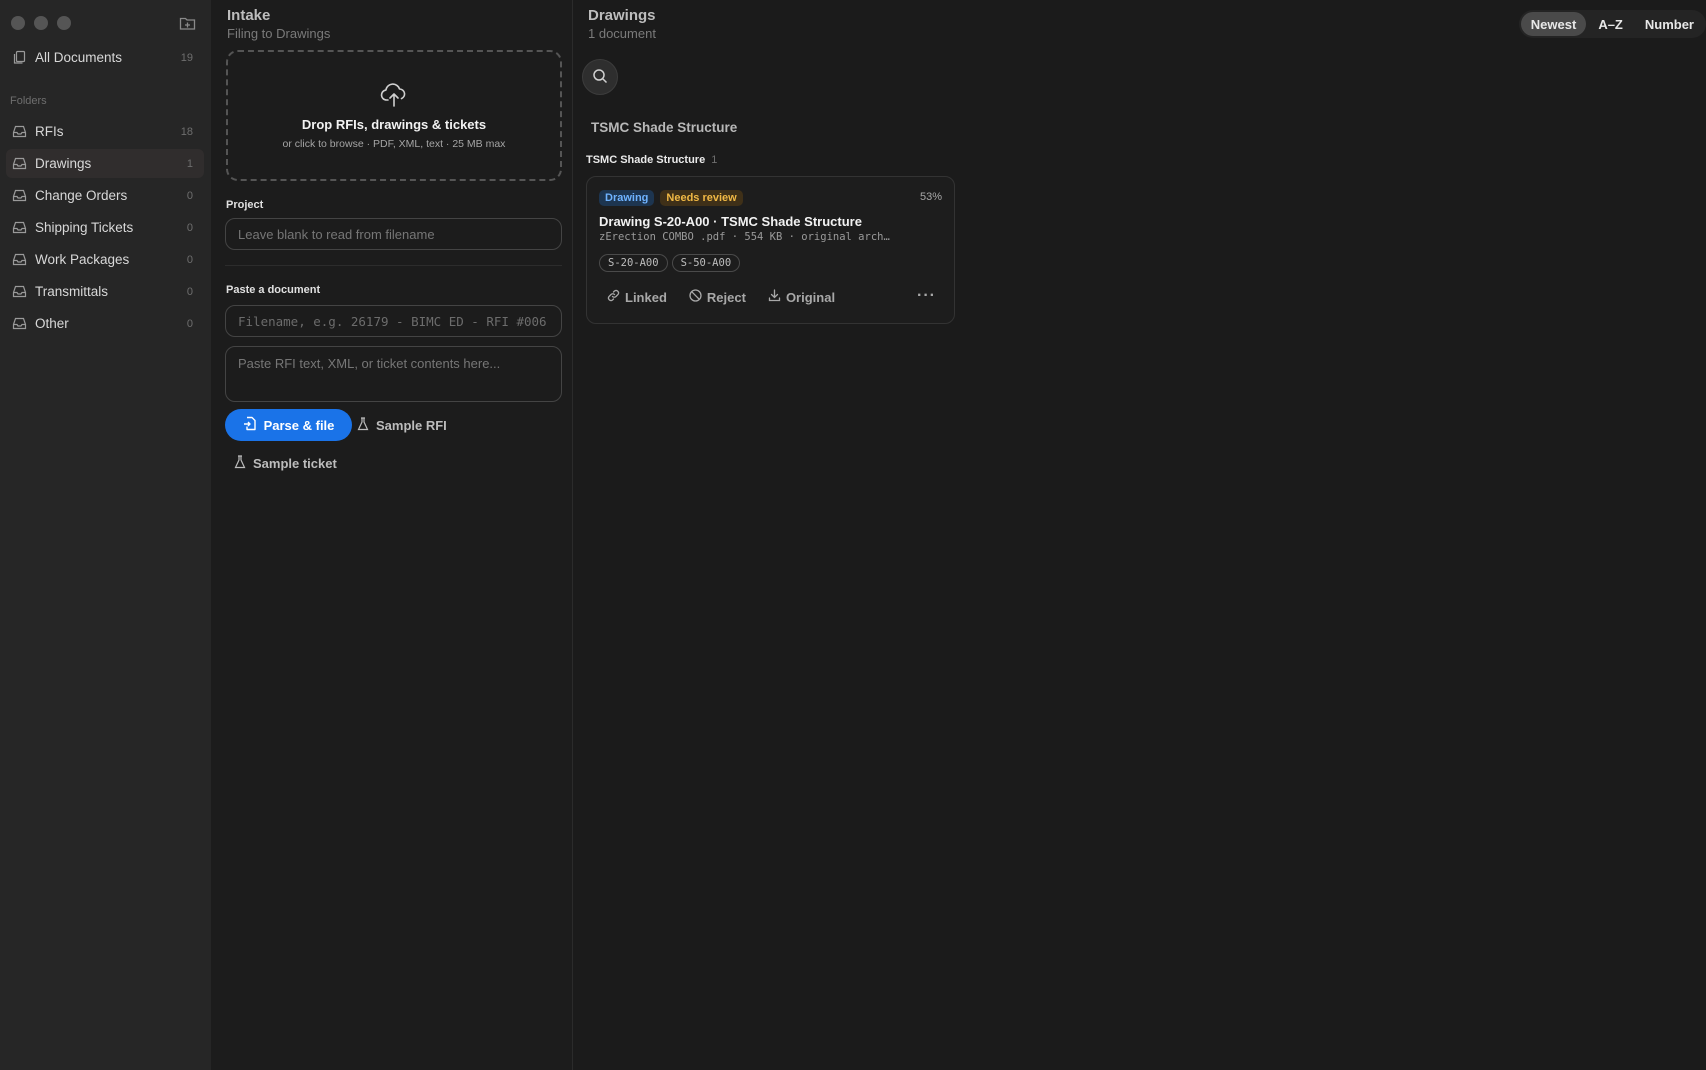 The height and width of the screenshot is (1070, 1706). I want to click on original-label: Original, so click(810, 297).